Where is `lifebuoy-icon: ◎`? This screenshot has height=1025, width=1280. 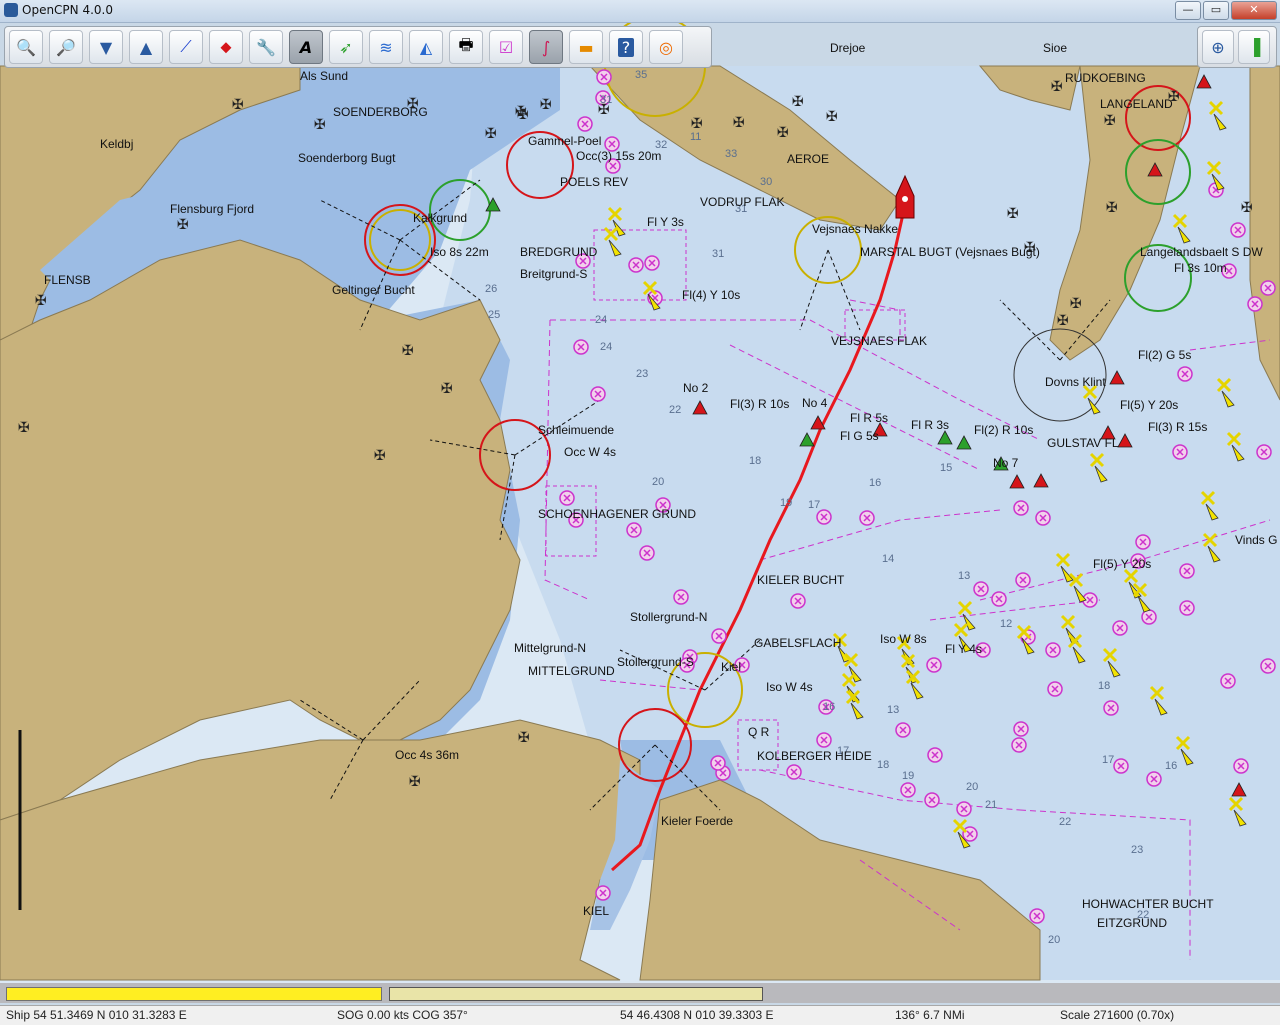
lifebuoy-icon: ◎ is located at coordinates (666, 47).